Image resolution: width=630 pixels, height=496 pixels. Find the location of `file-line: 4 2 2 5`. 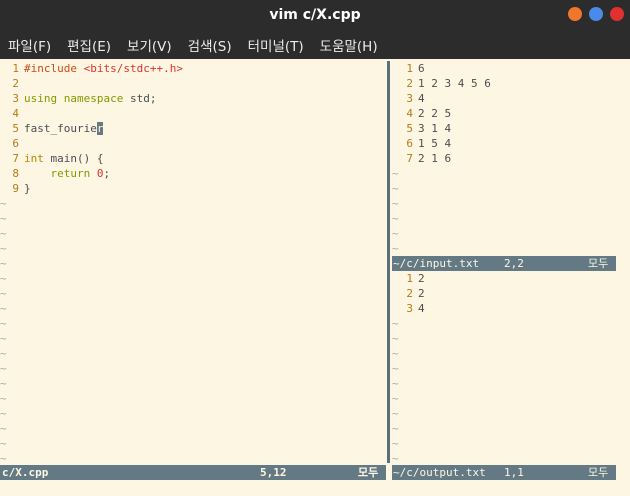

file-line: 4 2 2 5 is located at coordinates (511, 113).